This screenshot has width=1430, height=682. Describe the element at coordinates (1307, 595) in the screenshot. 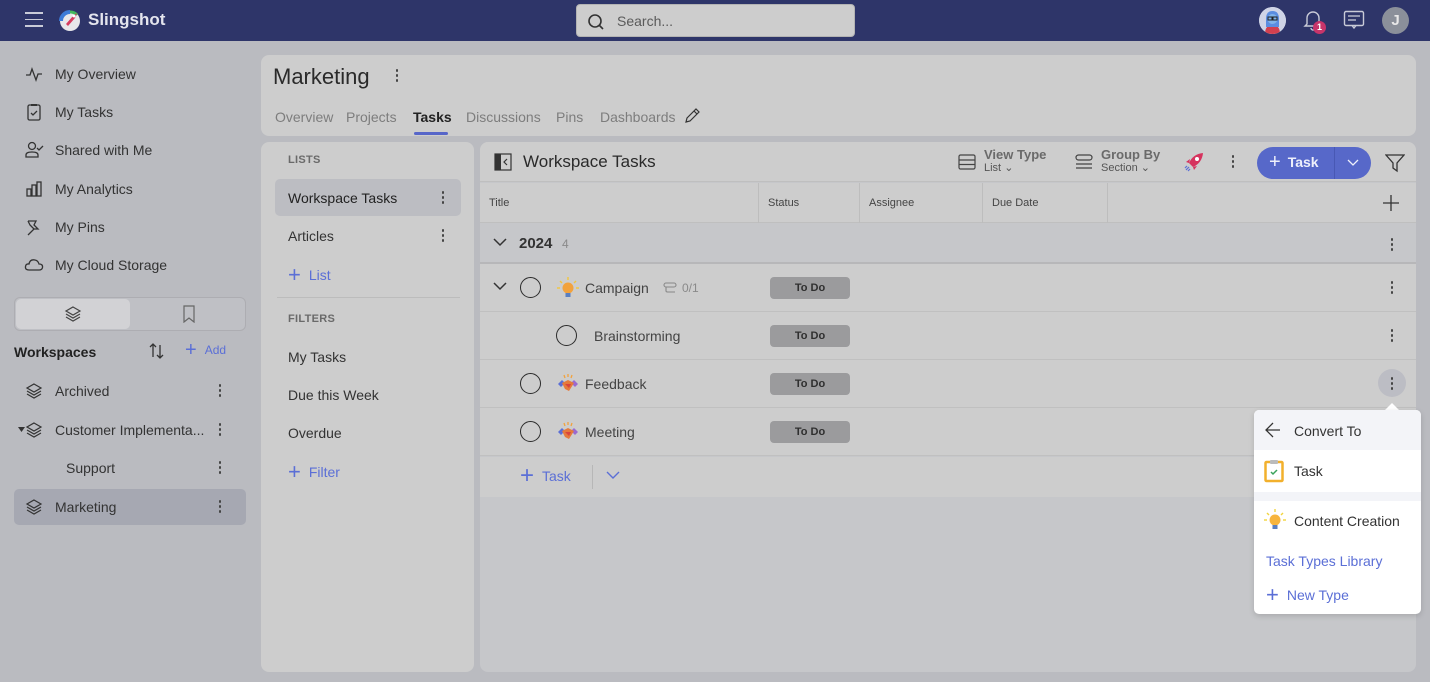

I see `new-type-button: + New Type` at that location.